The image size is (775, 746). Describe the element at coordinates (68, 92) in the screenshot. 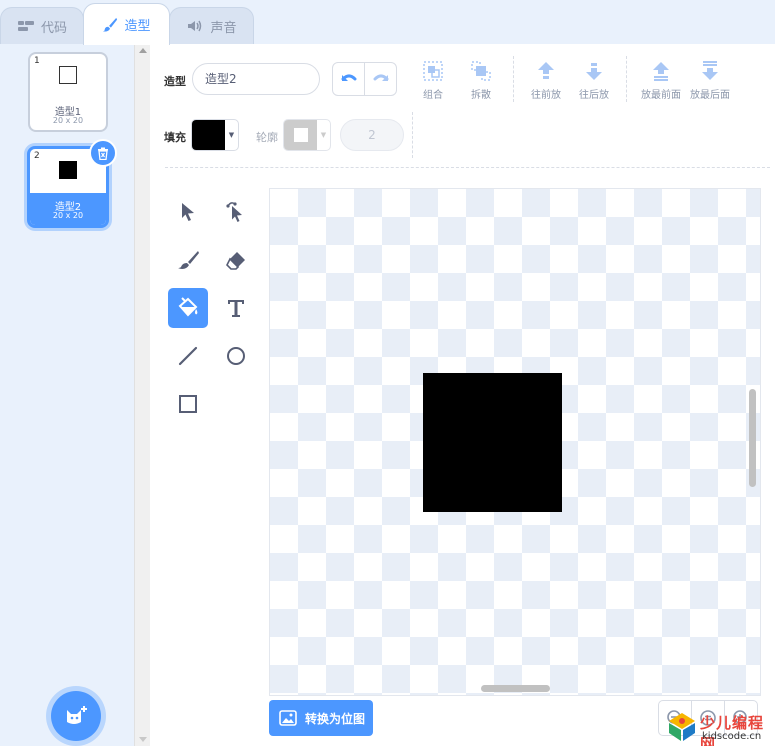

I see `costume-tile-1: 1 造型1 20 x 20` at that location.